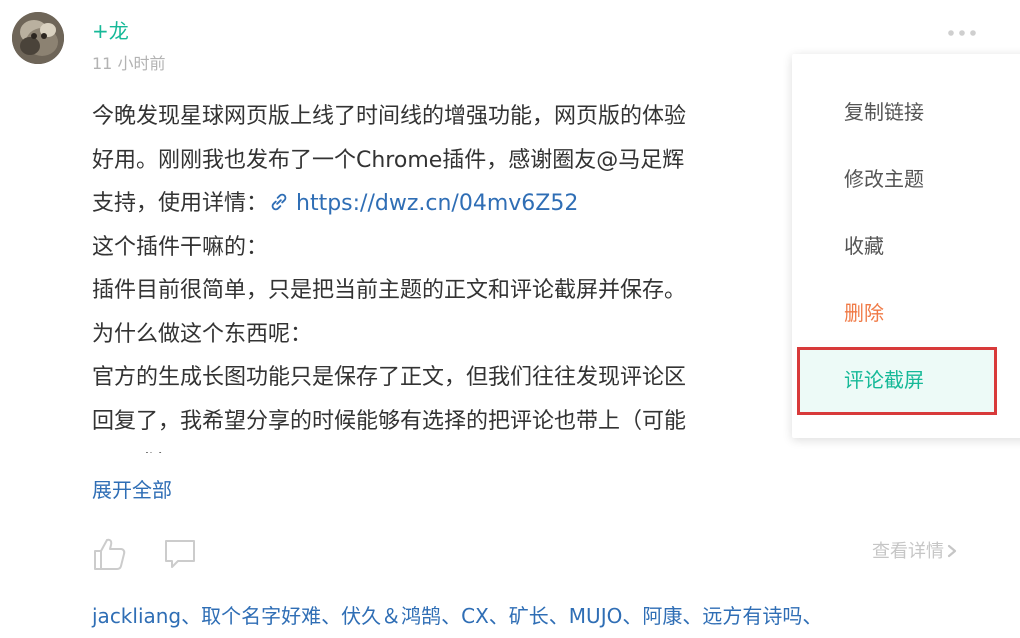 The image size is (1020, 638). Describe the element at coordinates (110, 31) in the screenshot. I see `author-name: +龙` at that location.